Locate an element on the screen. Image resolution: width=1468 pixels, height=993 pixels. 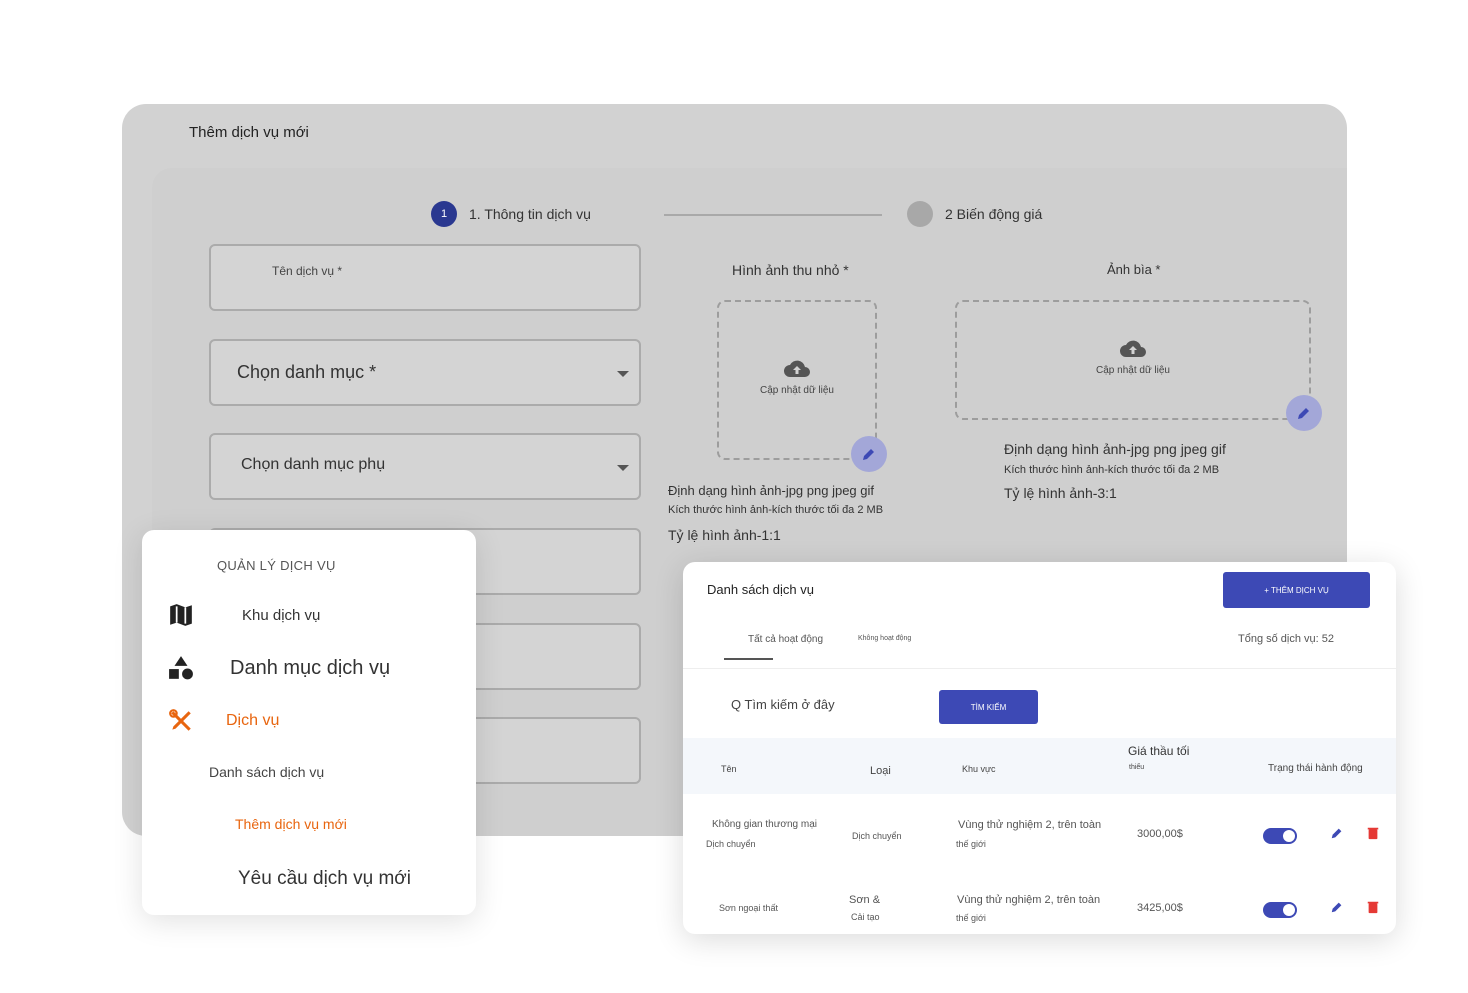
column-min-bid-line2: thiểu is located at coordinates (1137, 767).